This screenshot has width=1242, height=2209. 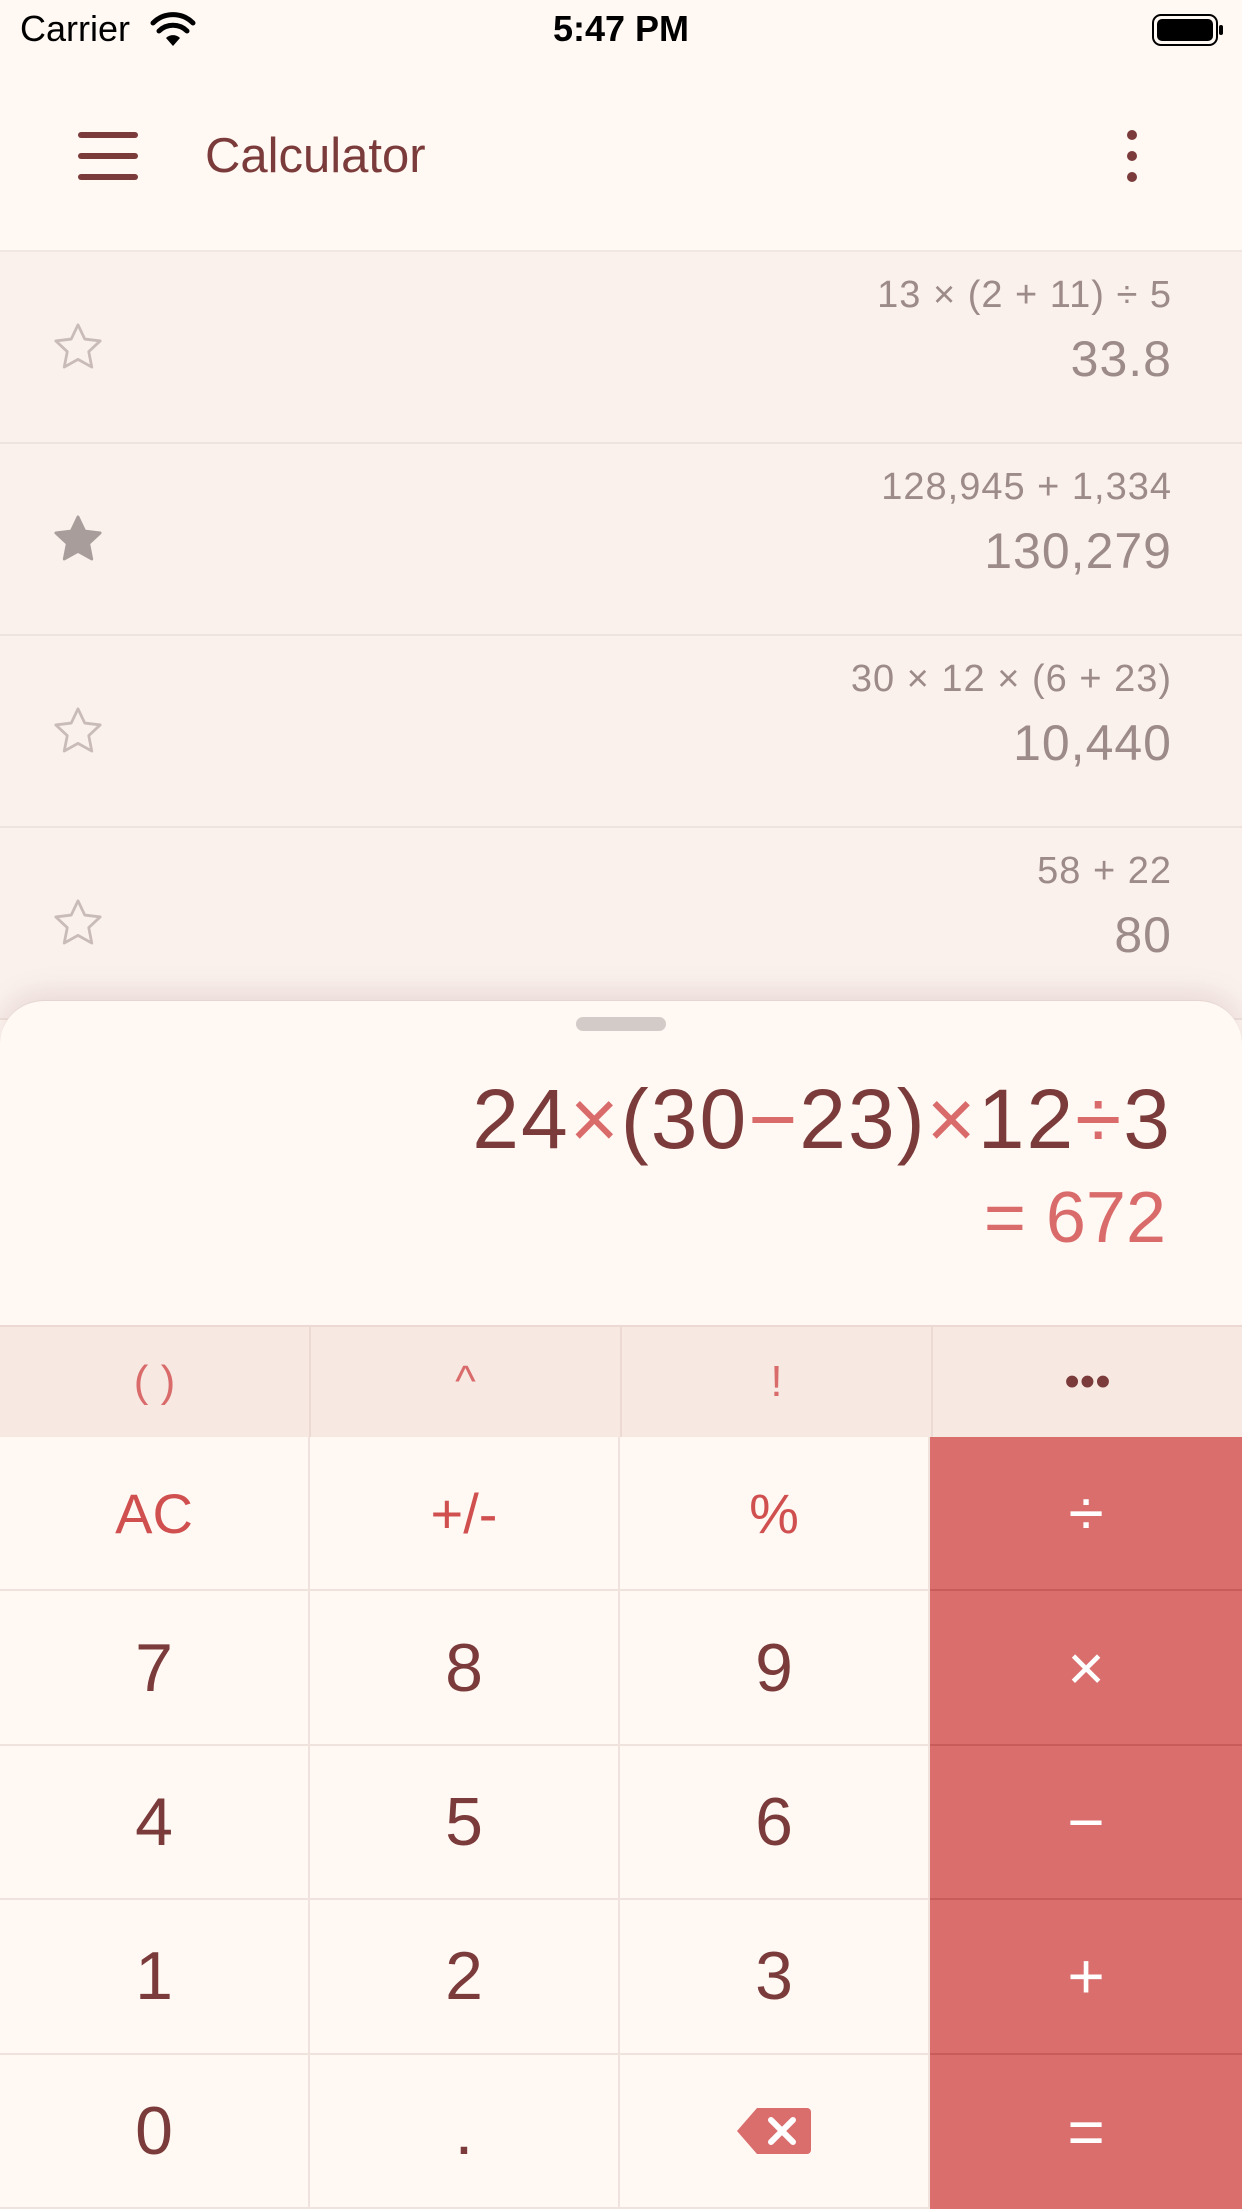 I want to click on divide-button: ÷, so click(x=1086, y=1514).